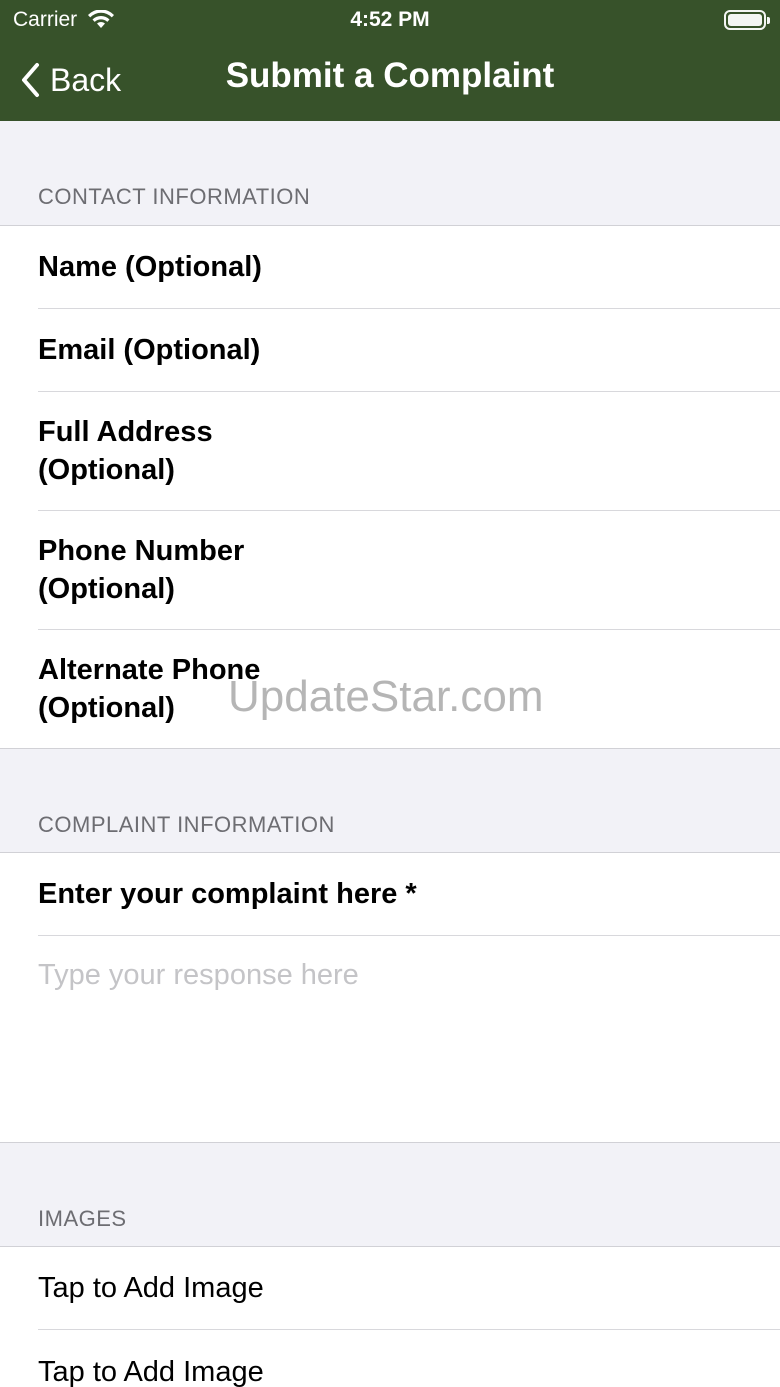 This screenshot has height=1387, width=780. Describe the element at coordinates (409, 689) in the screenshot. I see `alternate-phone-field: Alternate Phone (Optional)` at that location.